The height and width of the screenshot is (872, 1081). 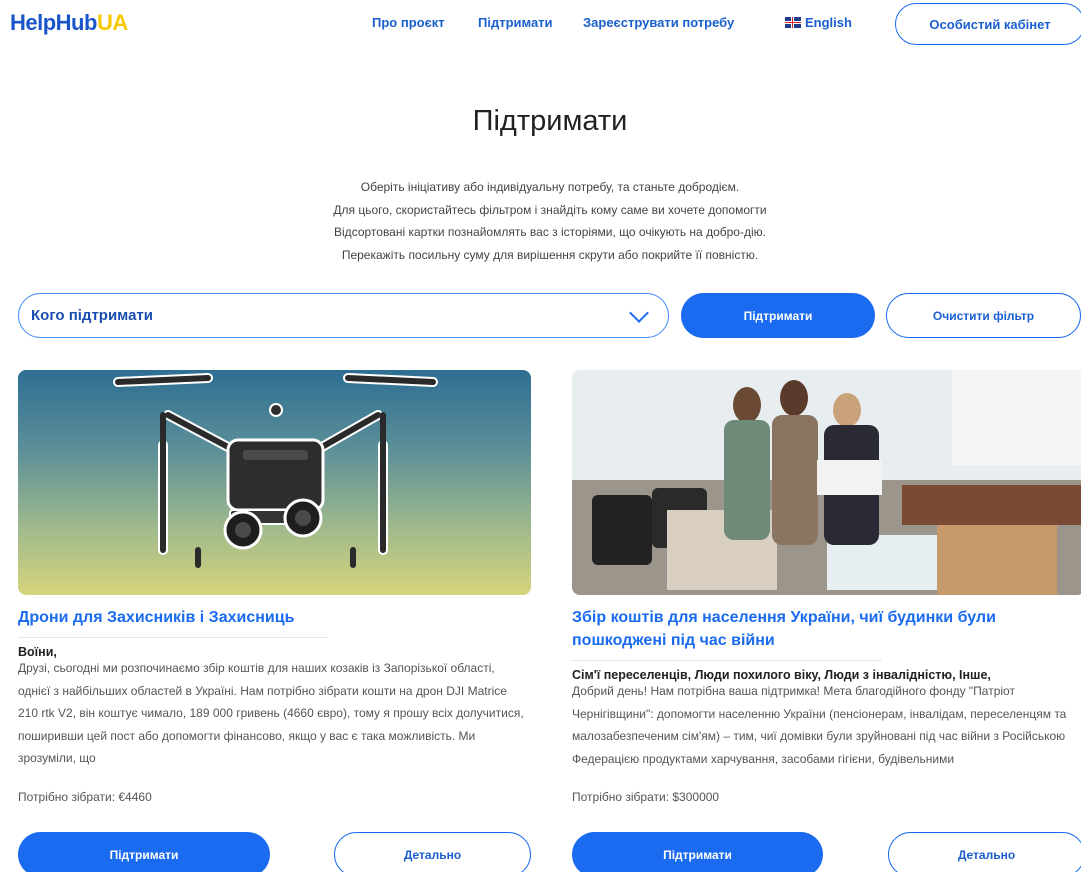 I want to click on recipient-filter-select: Кого підтримати, so click(x=343, y=315).